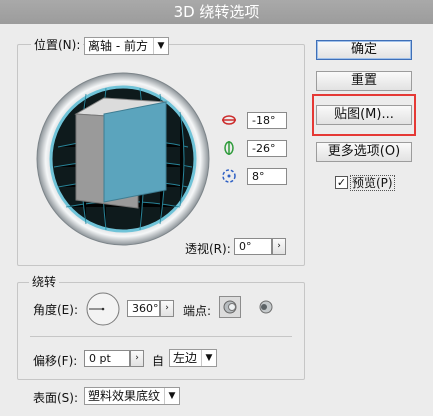 The height and width of the screenshot is (416, 433). Describe the element at coordinates (267, 120) in the screenshot. I see `x-rotation-input: -18°` at that location.